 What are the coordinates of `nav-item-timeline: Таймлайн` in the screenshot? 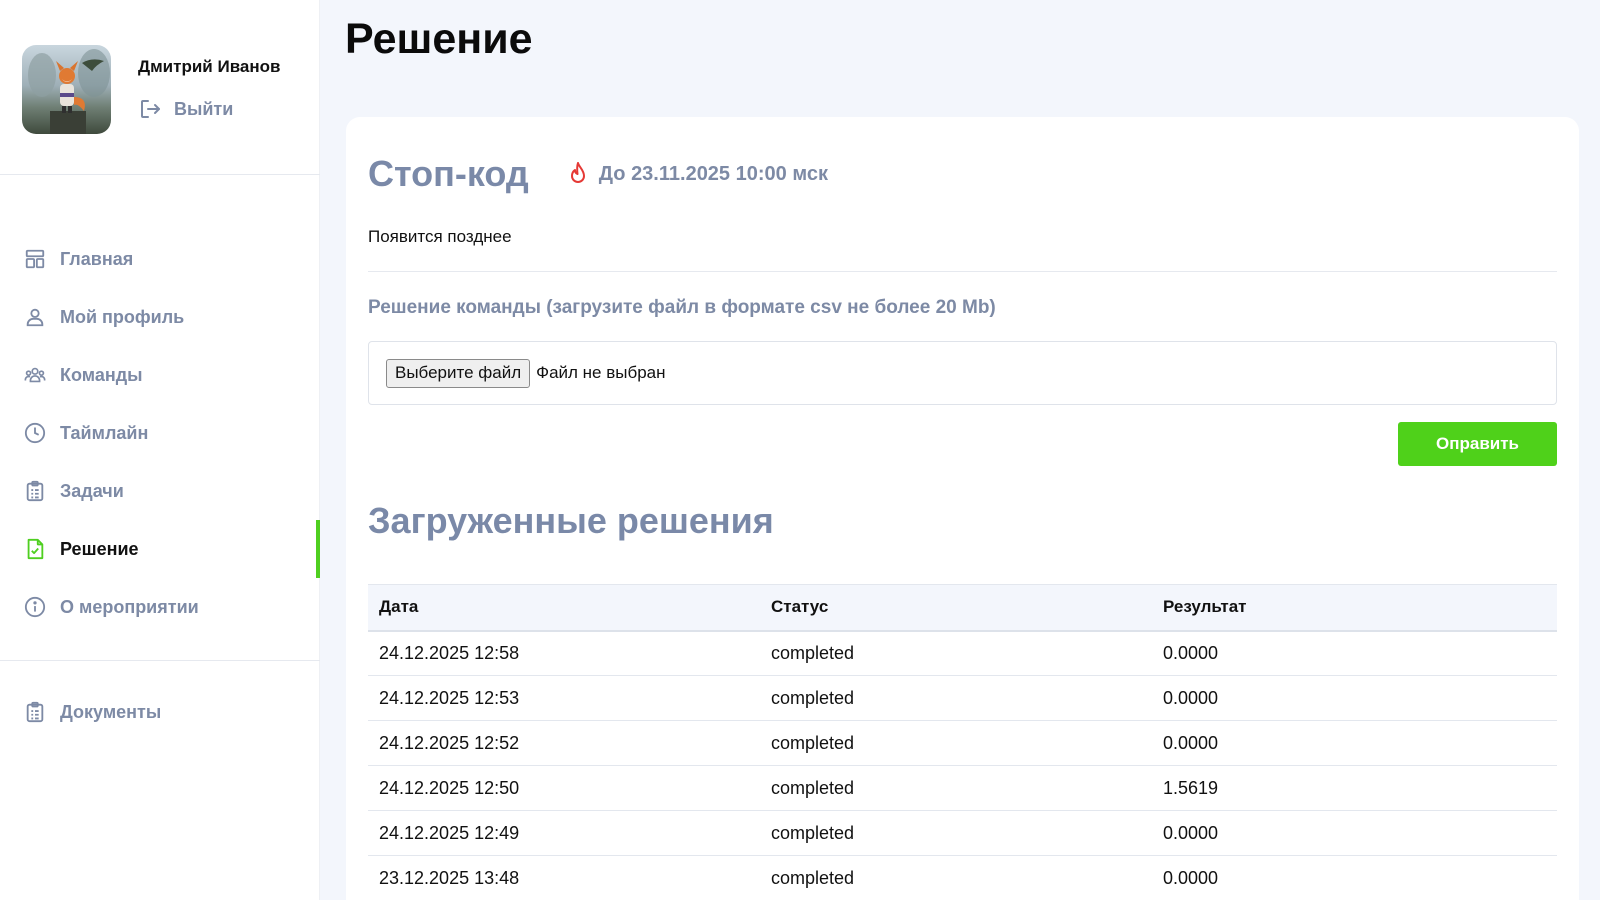 It's located at (160, 433).